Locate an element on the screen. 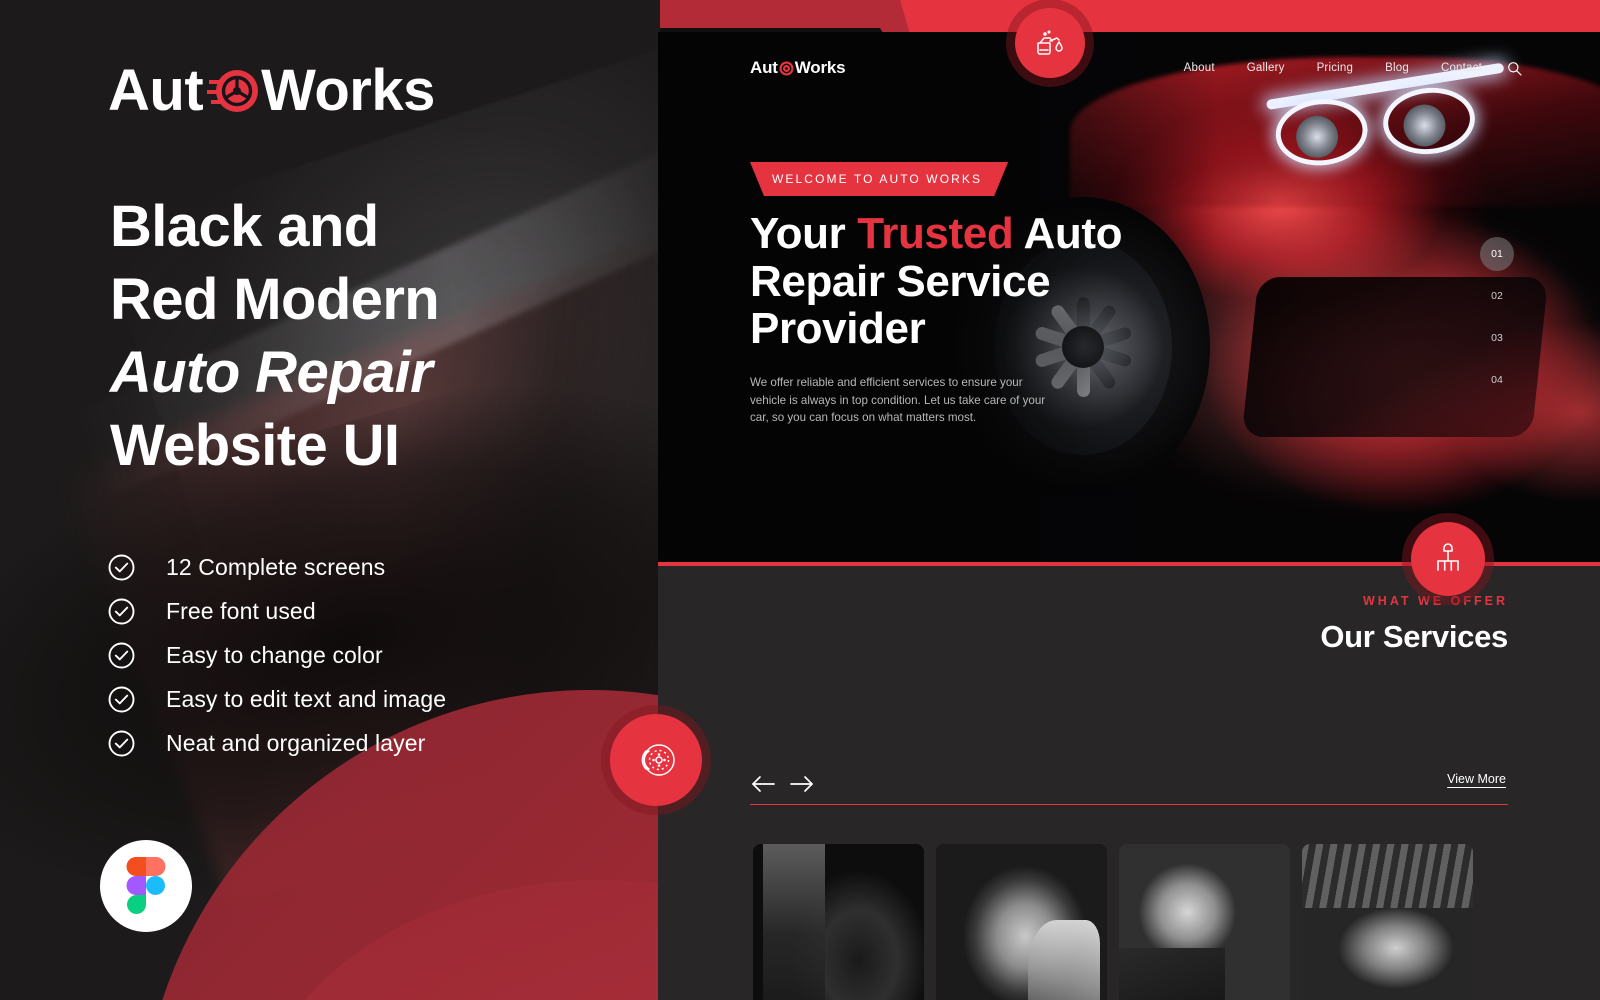 The image size is (1600, 1000). brake-disc-icon is located at coordinates (656, 760).